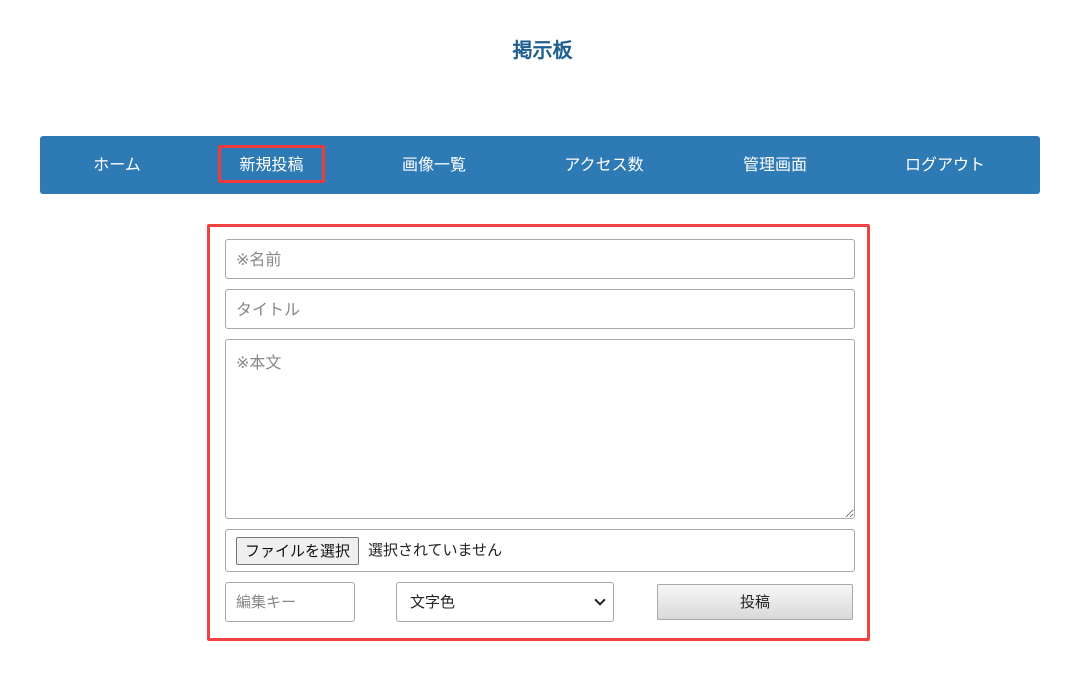 Image resolution: width=1085 pixels, height=685 pixels. Describe the element at coordinates (290, 602) in the screenshot. I see `edit-key-input` at that location.